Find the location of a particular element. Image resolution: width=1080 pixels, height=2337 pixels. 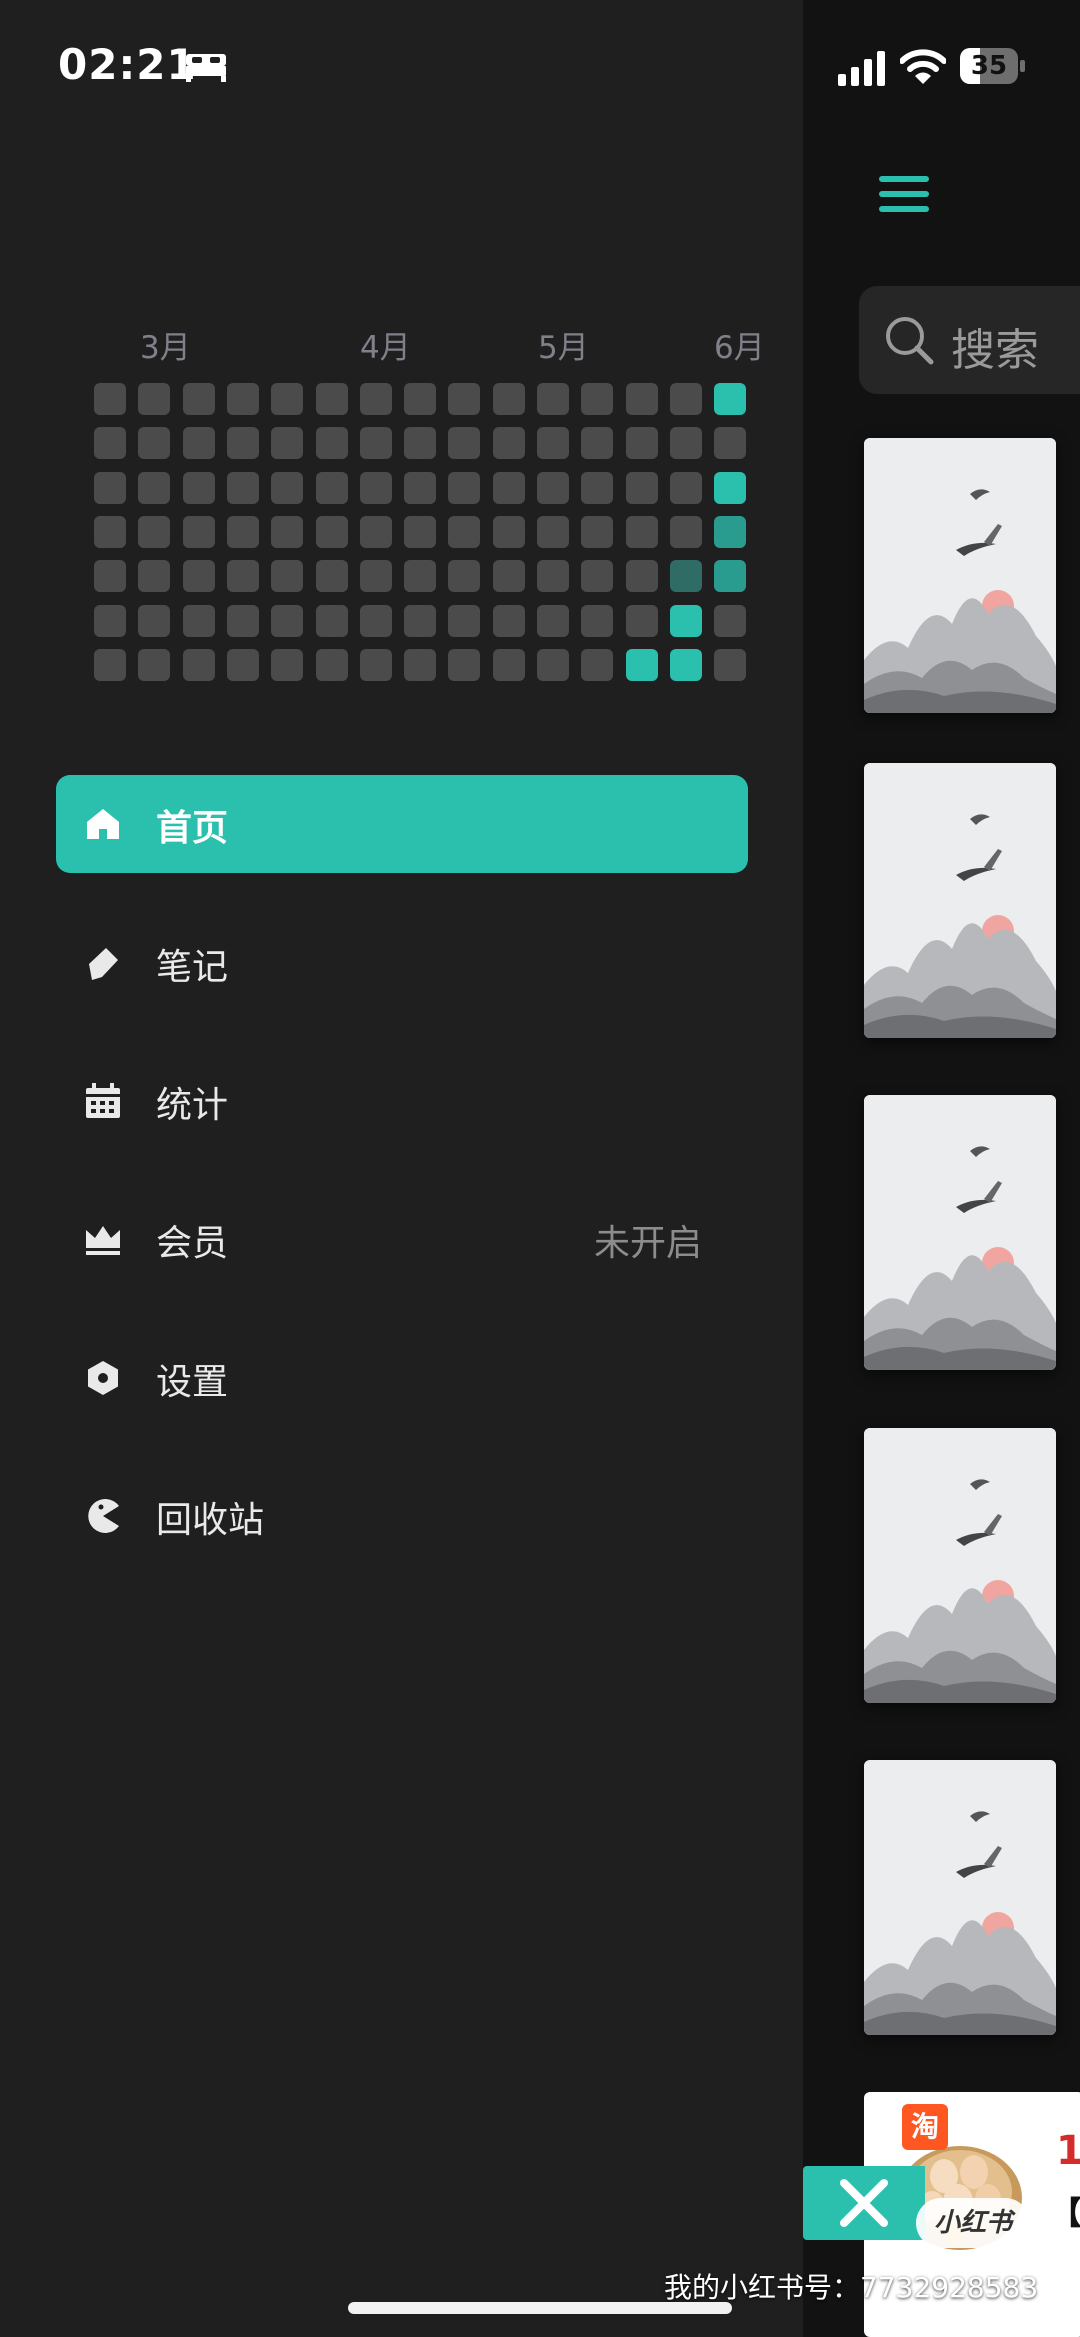

menu-item-membership: 会员 未开启 is located at coordinates (402, 1239).